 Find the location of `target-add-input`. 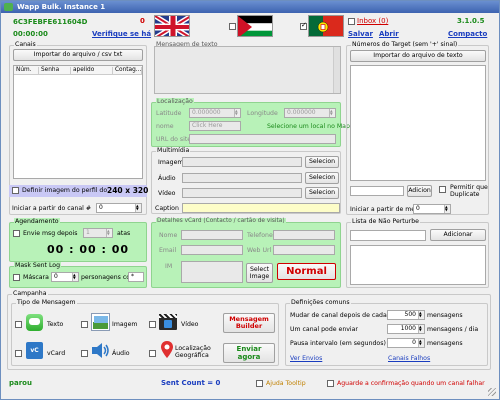

target-add-input is located at coordinates (377, 191).